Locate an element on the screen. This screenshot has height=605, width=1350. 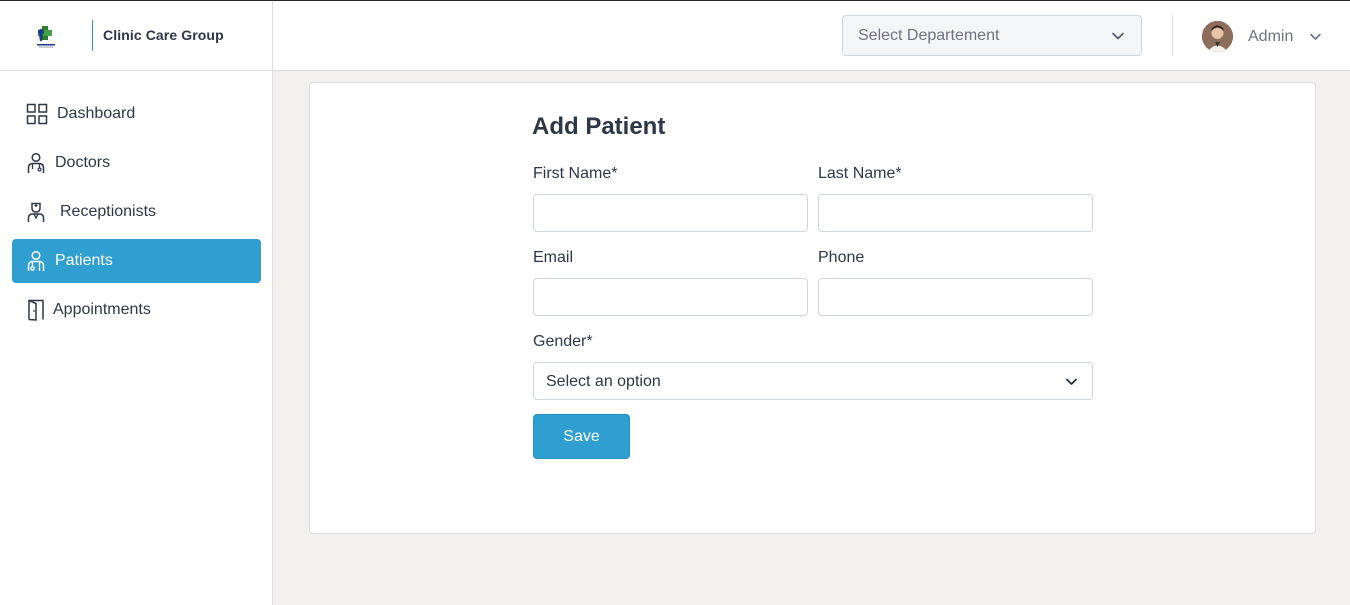
department-select: Select Departement is located at coordinates (992, 35).